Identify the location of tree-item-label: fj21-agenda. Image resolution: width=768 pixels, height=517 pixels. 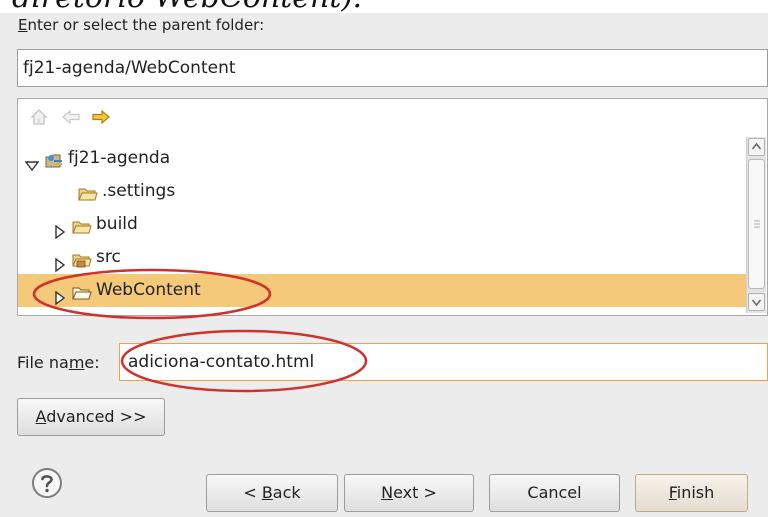
(119, 158).